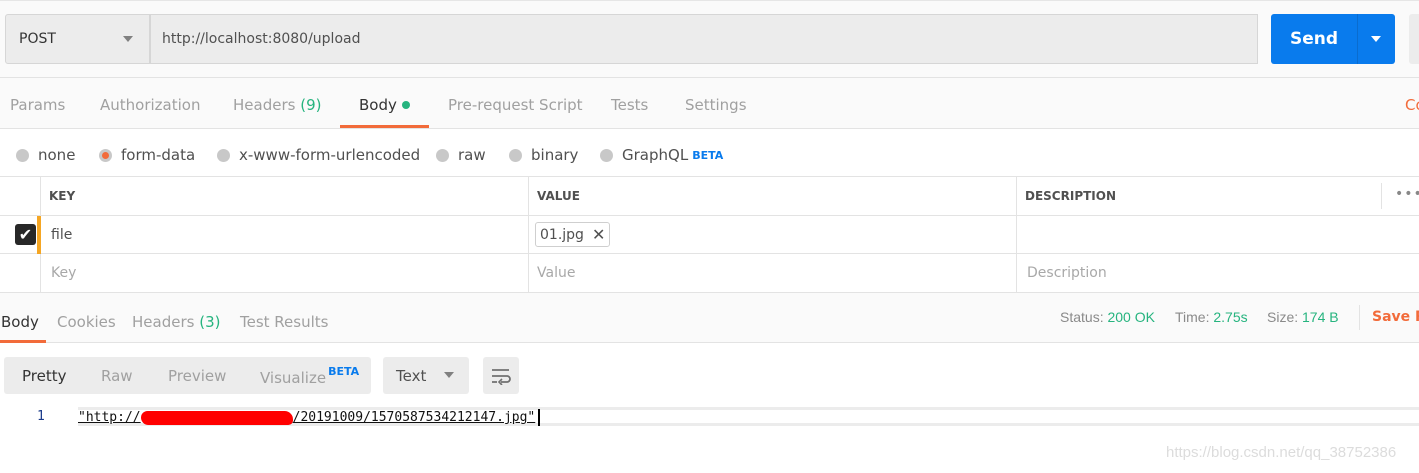 This screenshot has width=1419, height=473. I want to click on tab-settings: Settings, so click(716, 105).